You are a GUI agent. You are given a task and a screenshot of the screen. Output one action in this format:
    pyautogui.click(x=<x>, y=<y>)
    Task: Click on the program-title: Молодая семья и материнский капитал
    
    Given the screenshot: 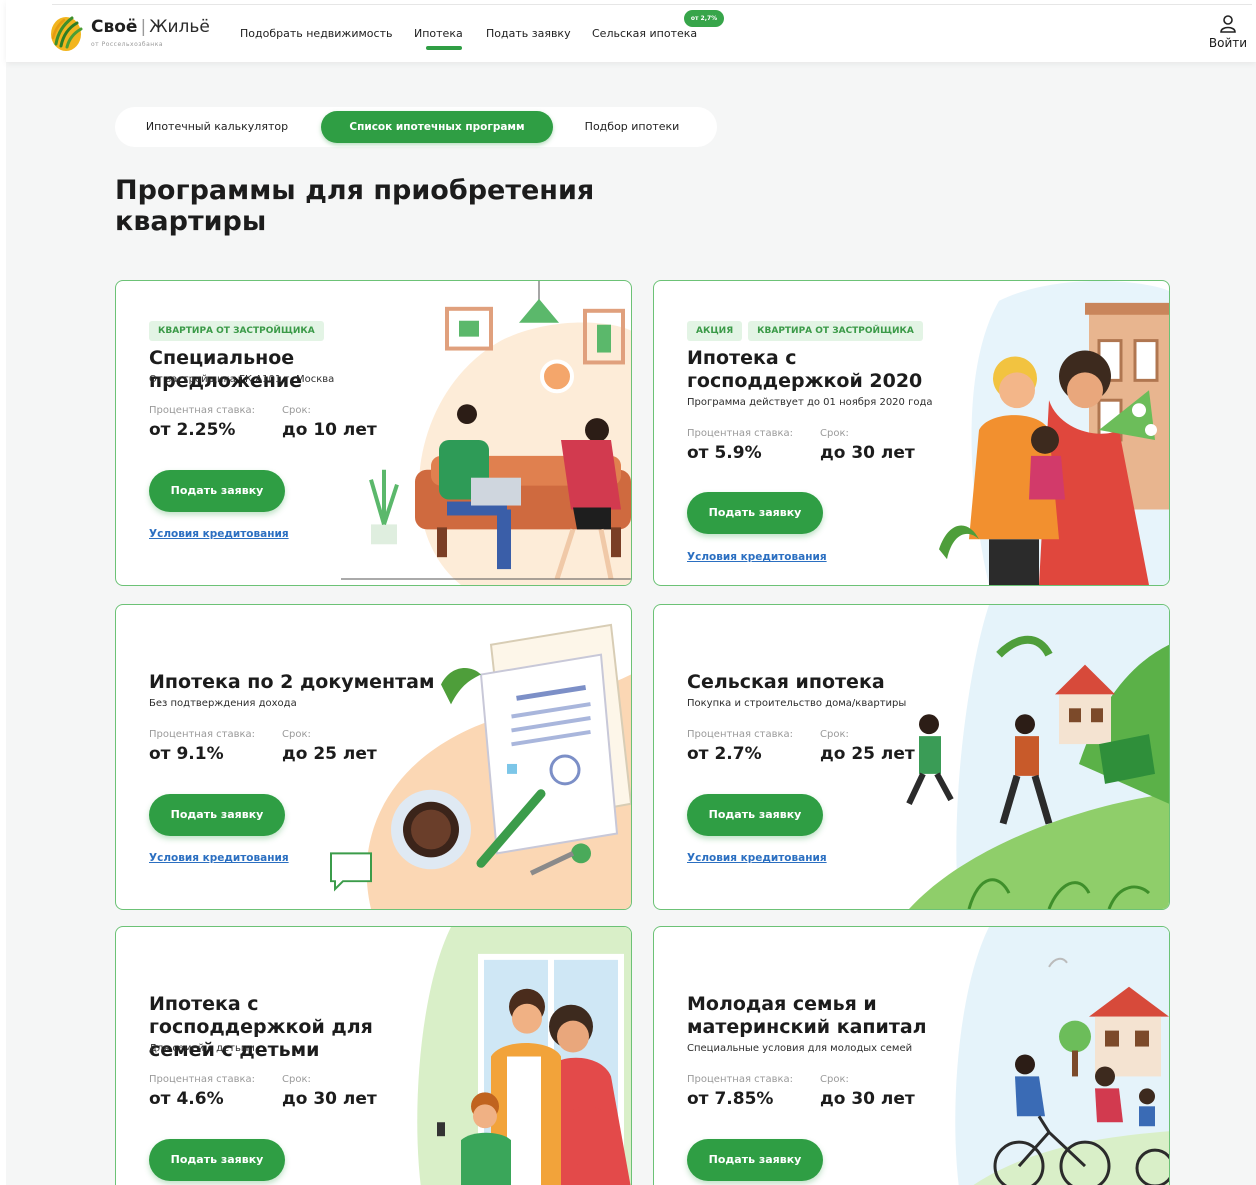 What is the action you would take?
    pyautogui.click(x=807, y=1015)
    